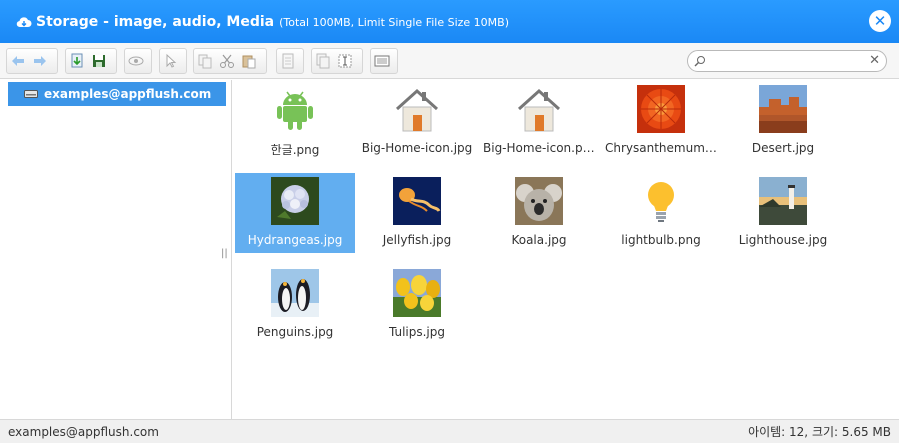 Image resolution: width=899 pixels, height=443 pixels. Describe the element at coordinates (540, 148) in the screenshot. I see `file-name: Big-Home-icon.png` at that location.